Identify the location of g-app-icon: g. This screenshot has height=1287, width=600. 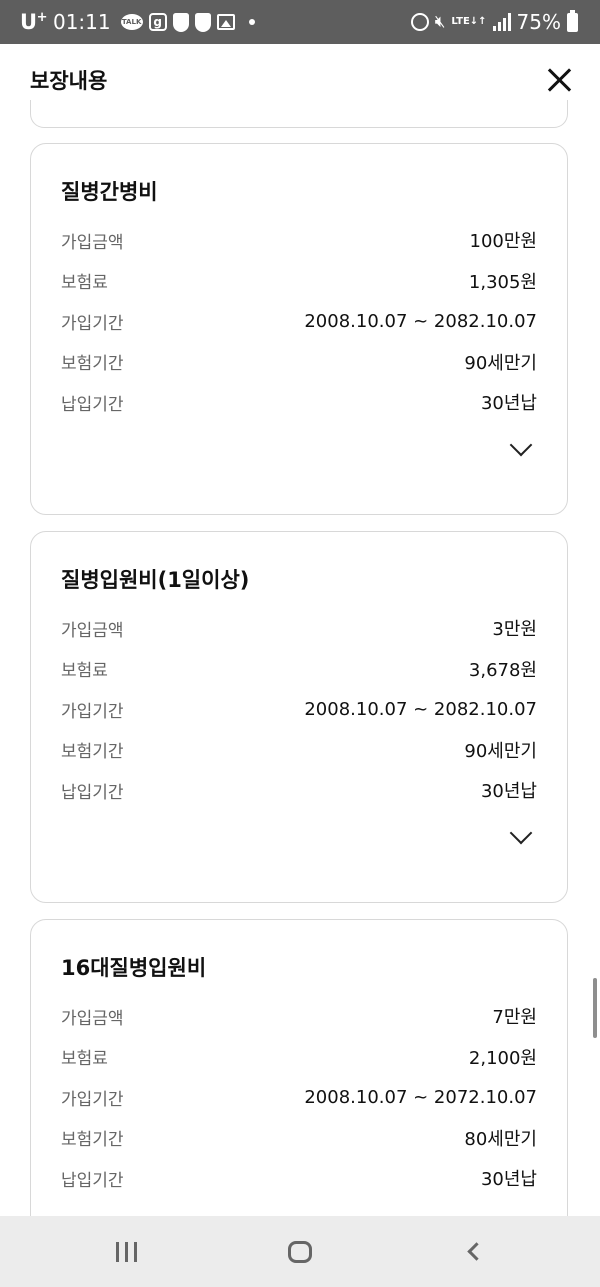
(157, 22).